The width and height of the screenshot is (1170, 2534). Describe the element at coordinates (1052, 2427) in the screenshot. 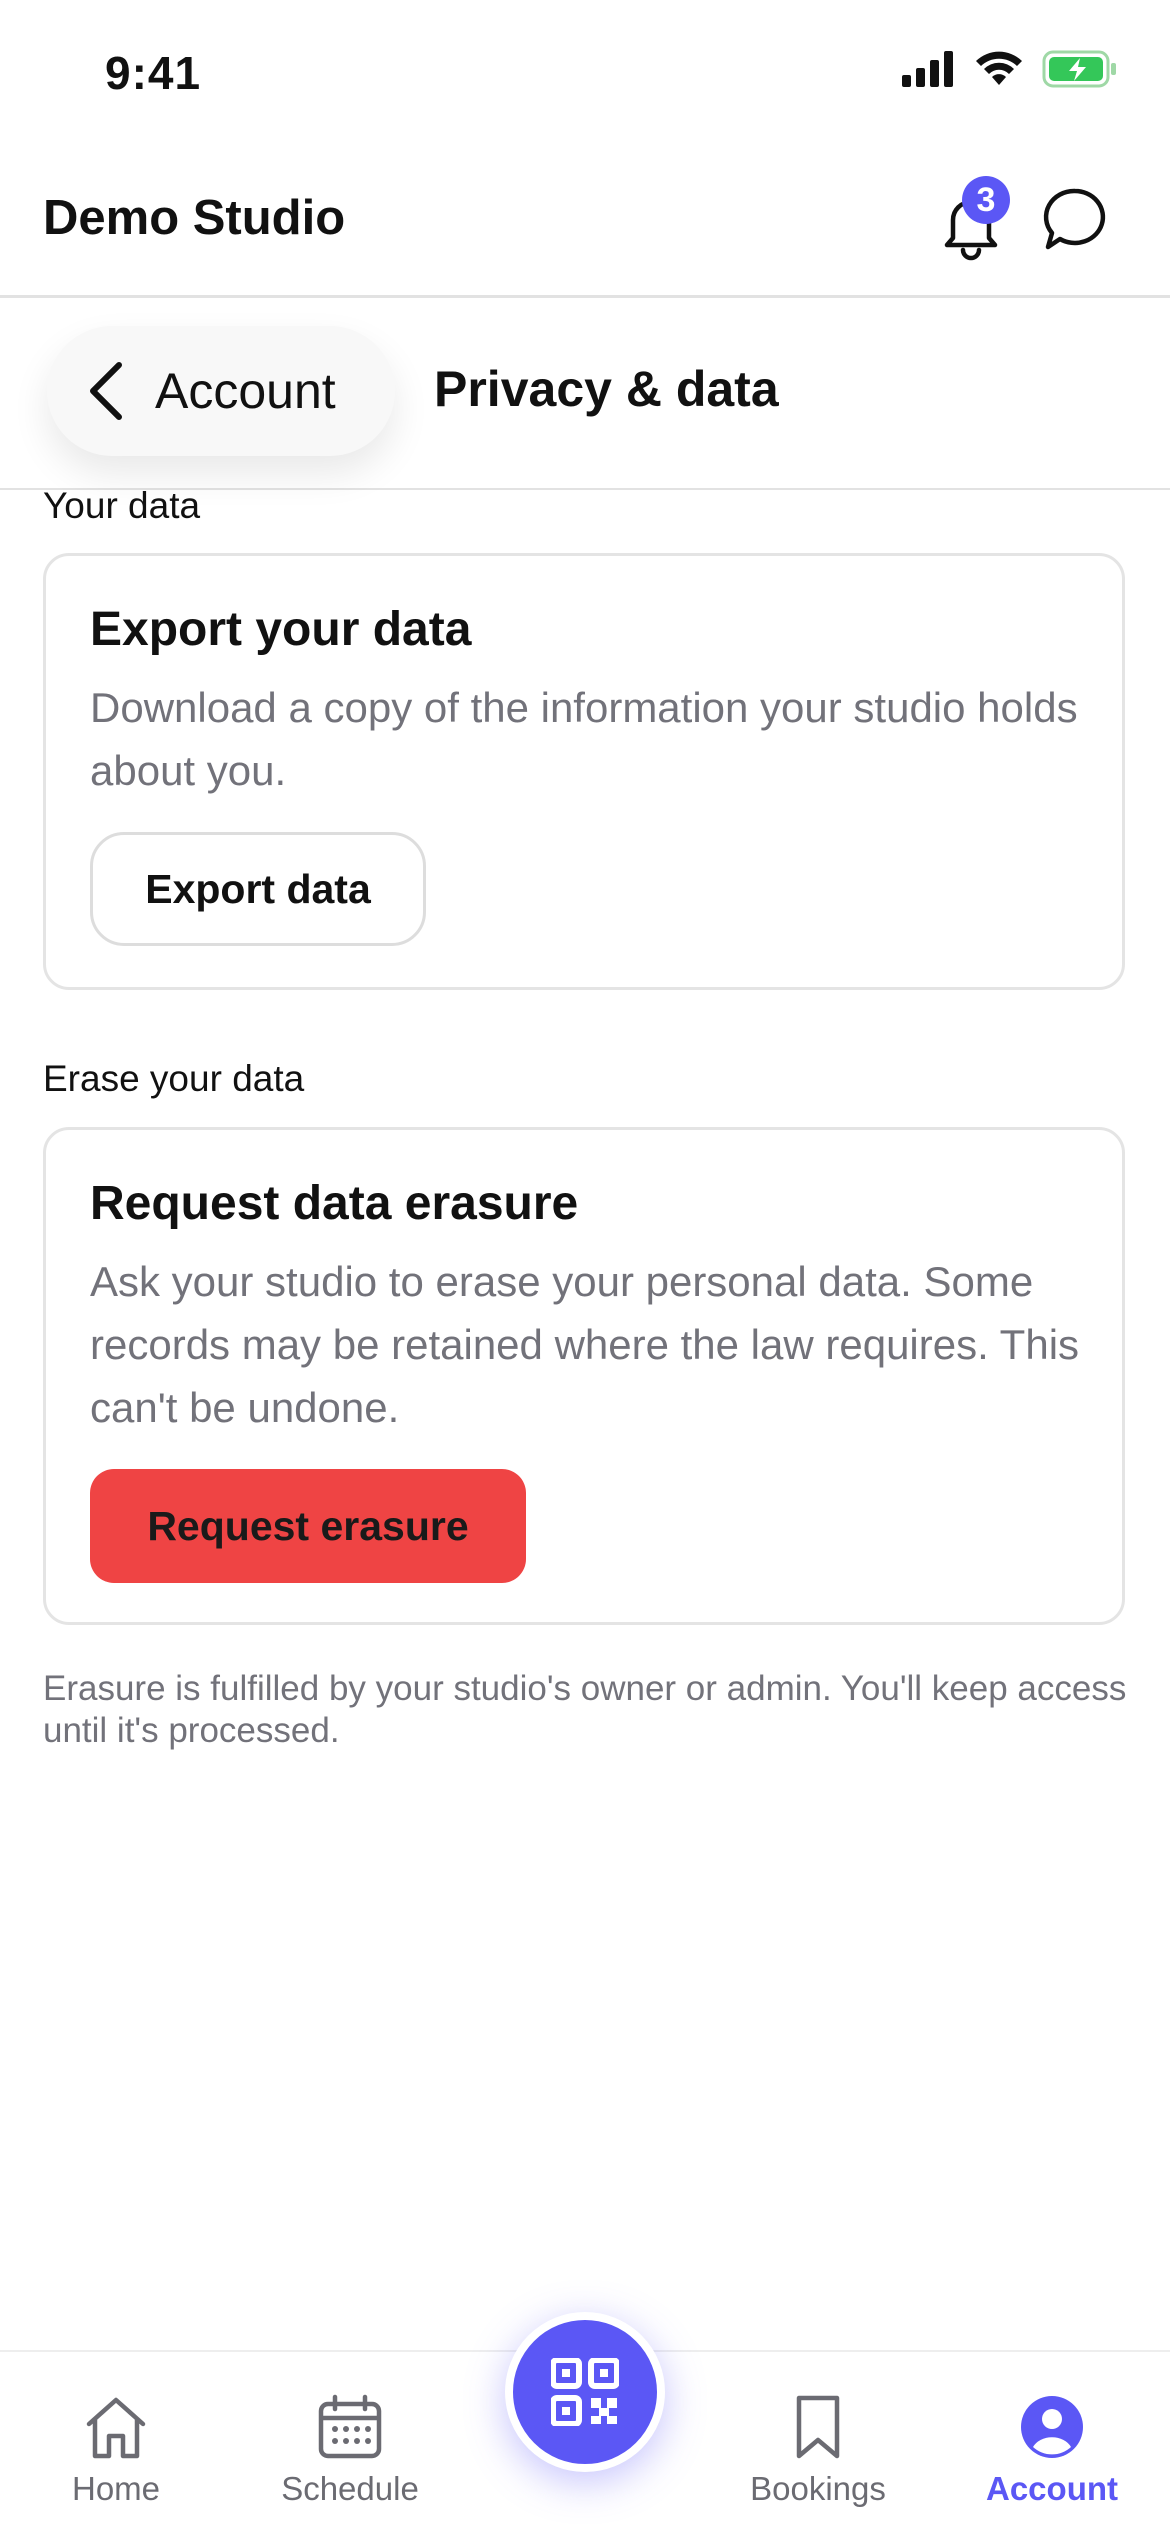

I see `user-icon` at that location.